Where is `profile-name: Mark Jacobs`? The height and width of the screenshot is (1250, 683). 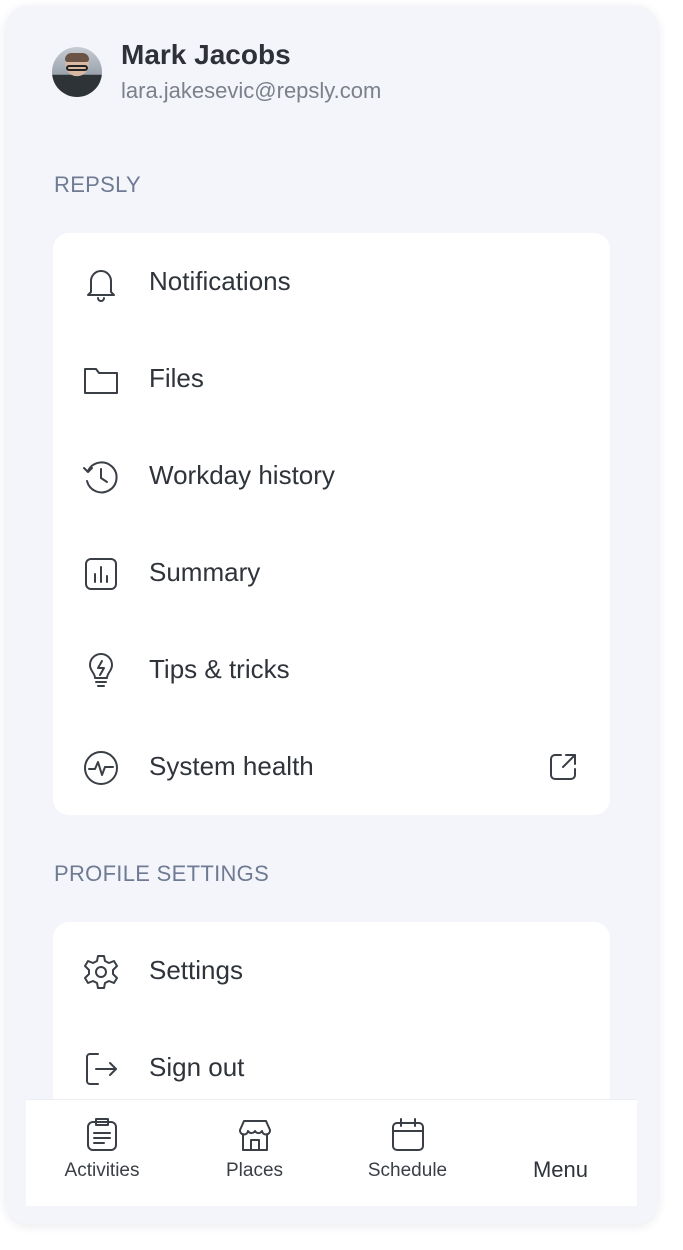
profile-name: Mark Jacobs is located at coordinates (206, 54).